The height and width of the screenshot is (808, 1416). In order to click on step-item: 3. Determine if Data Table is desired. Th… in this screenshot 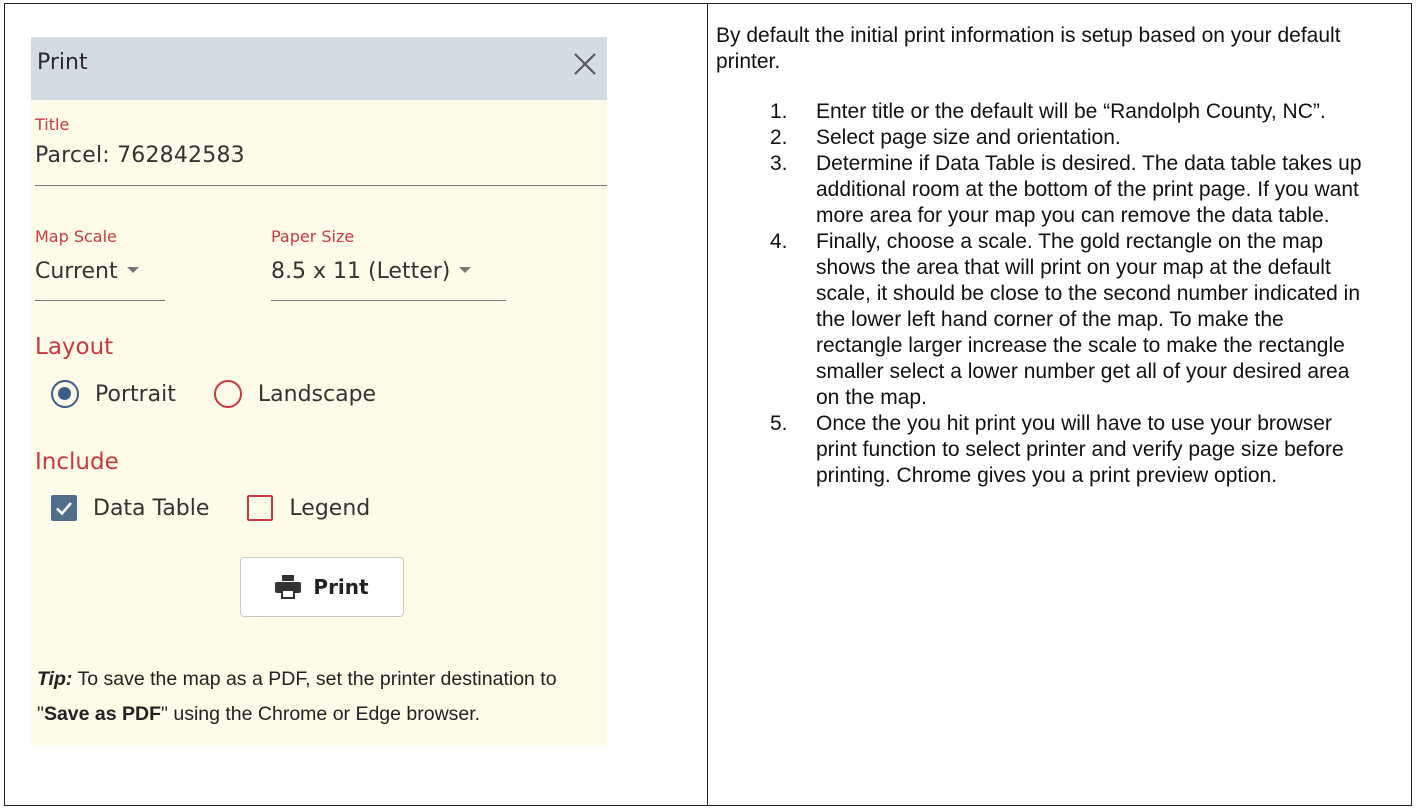, I will do `click(1070, 190)`.